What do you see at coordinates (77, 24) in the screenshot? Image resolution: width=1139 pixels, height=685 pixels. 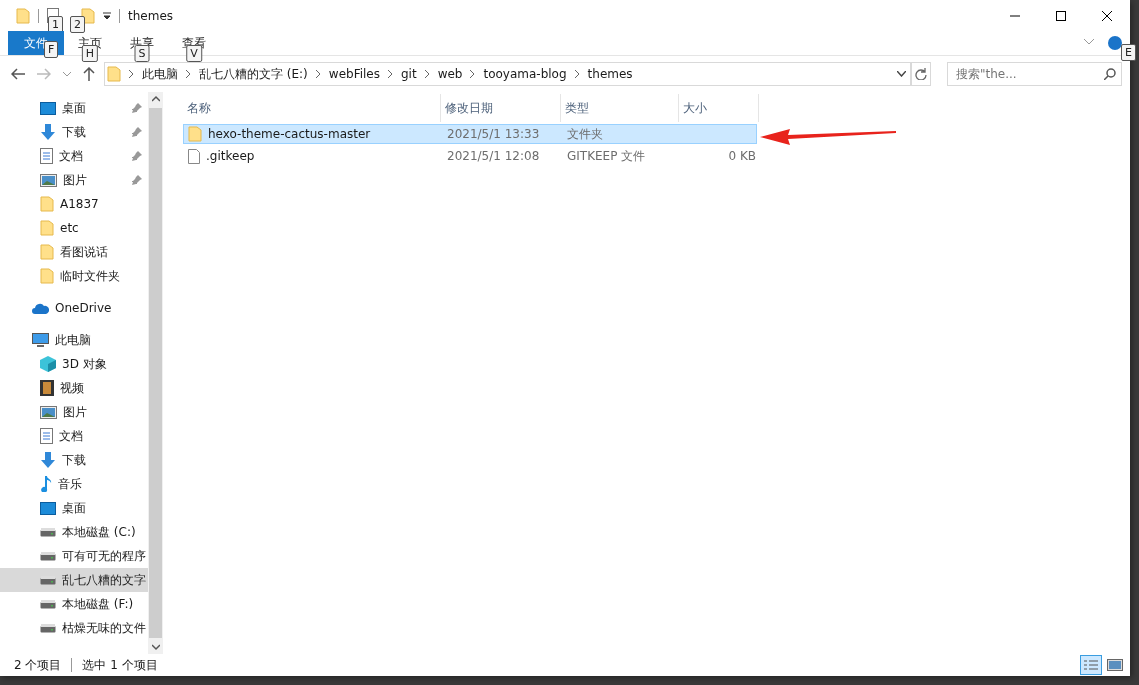 I see `keytip-tooltip: 2` at bounding box center [77, 24].